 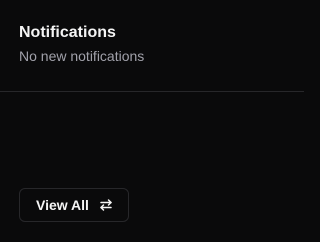 I want to click on notifications-title: Notifications, so click(x=67, y=32).